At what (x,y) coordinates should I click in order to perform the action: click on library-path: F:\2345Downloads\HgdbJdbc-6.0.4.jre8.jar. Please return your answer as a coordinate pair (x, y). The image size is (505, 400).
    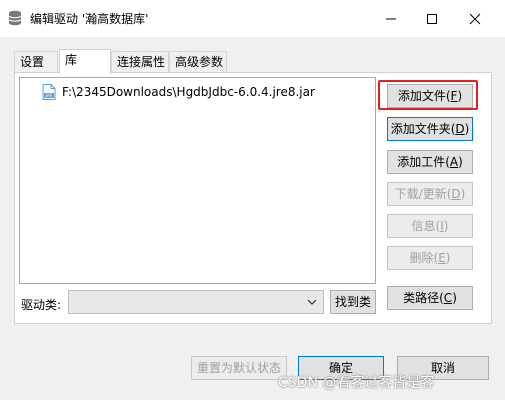
    Looking at the image, I should click on (188, 92).